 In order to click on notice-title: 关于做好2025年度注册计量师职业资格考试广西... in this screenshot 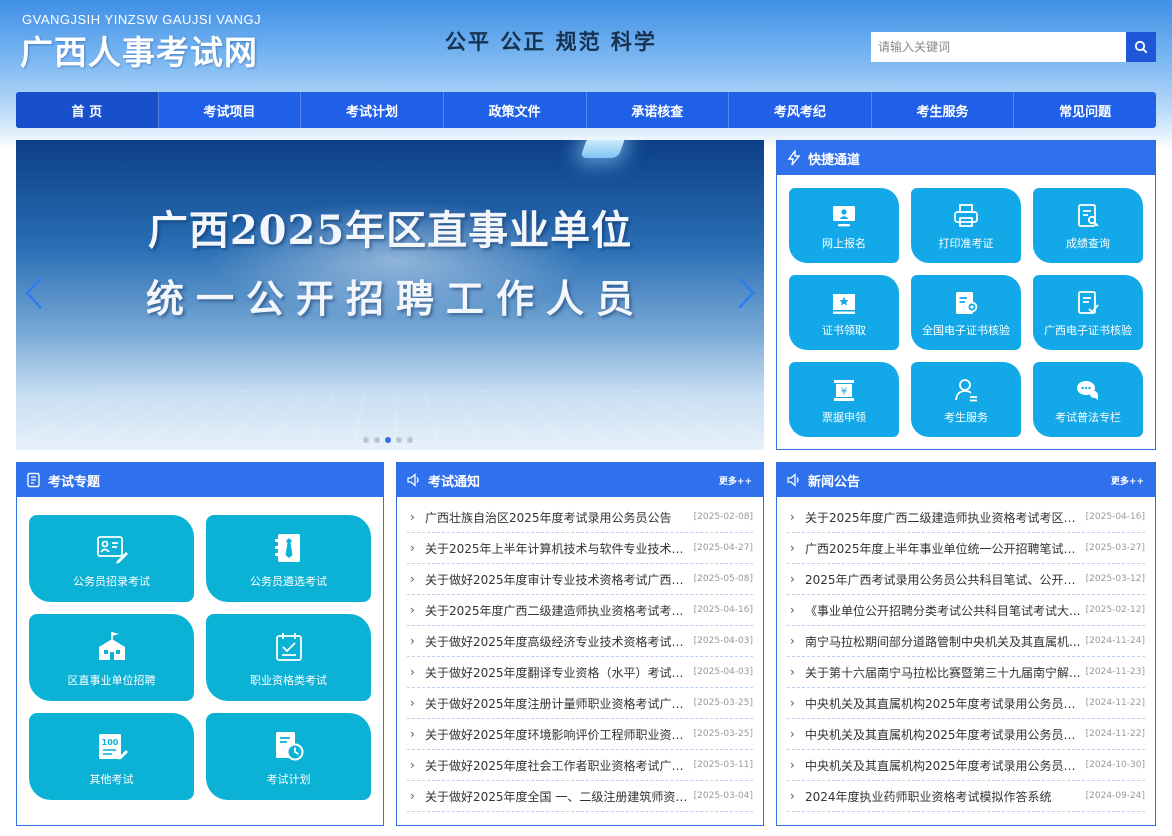, I will do `click(559, 703)`.